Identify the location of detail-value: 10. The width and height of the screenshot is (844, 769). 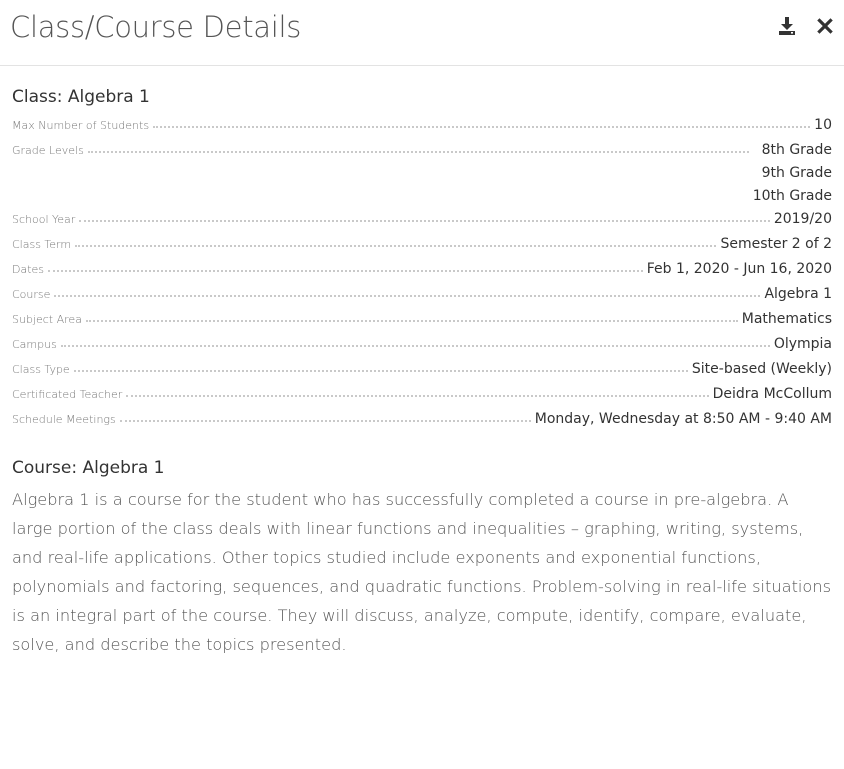
(823, 125).